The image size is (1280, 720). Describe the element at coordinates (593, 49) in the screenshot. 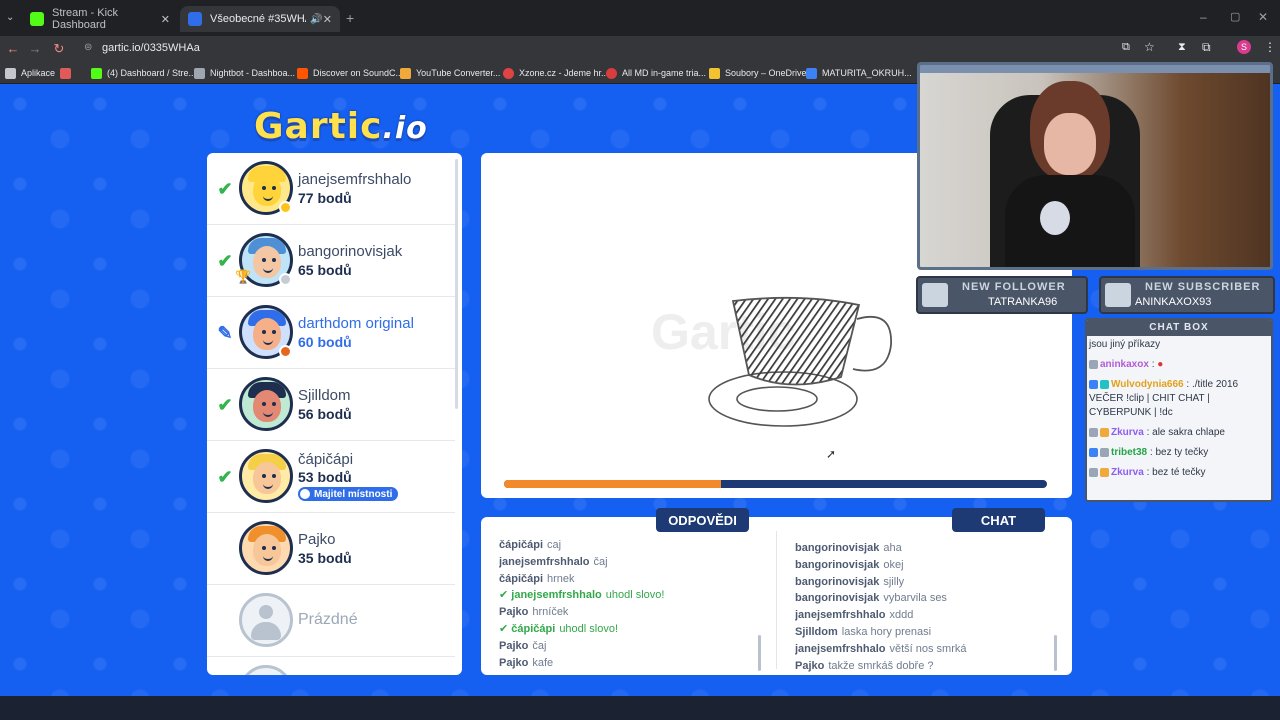

I see `omnibox: ⊜ gartic.io/0335WHAa` at that location.